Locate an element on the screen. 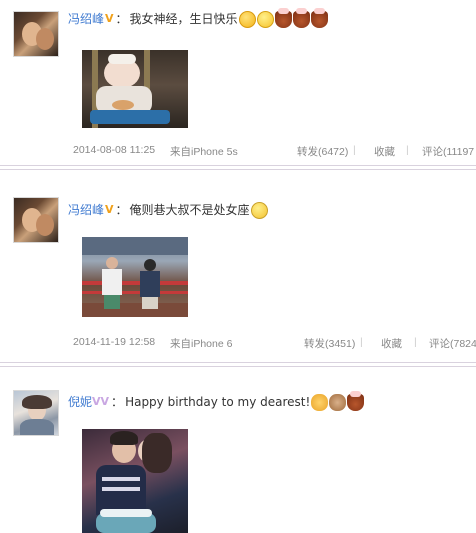 Image resolution: width=476 pixels, height=533 pixels. sweat-emoticon-icon is located at coordinates (259, 210).